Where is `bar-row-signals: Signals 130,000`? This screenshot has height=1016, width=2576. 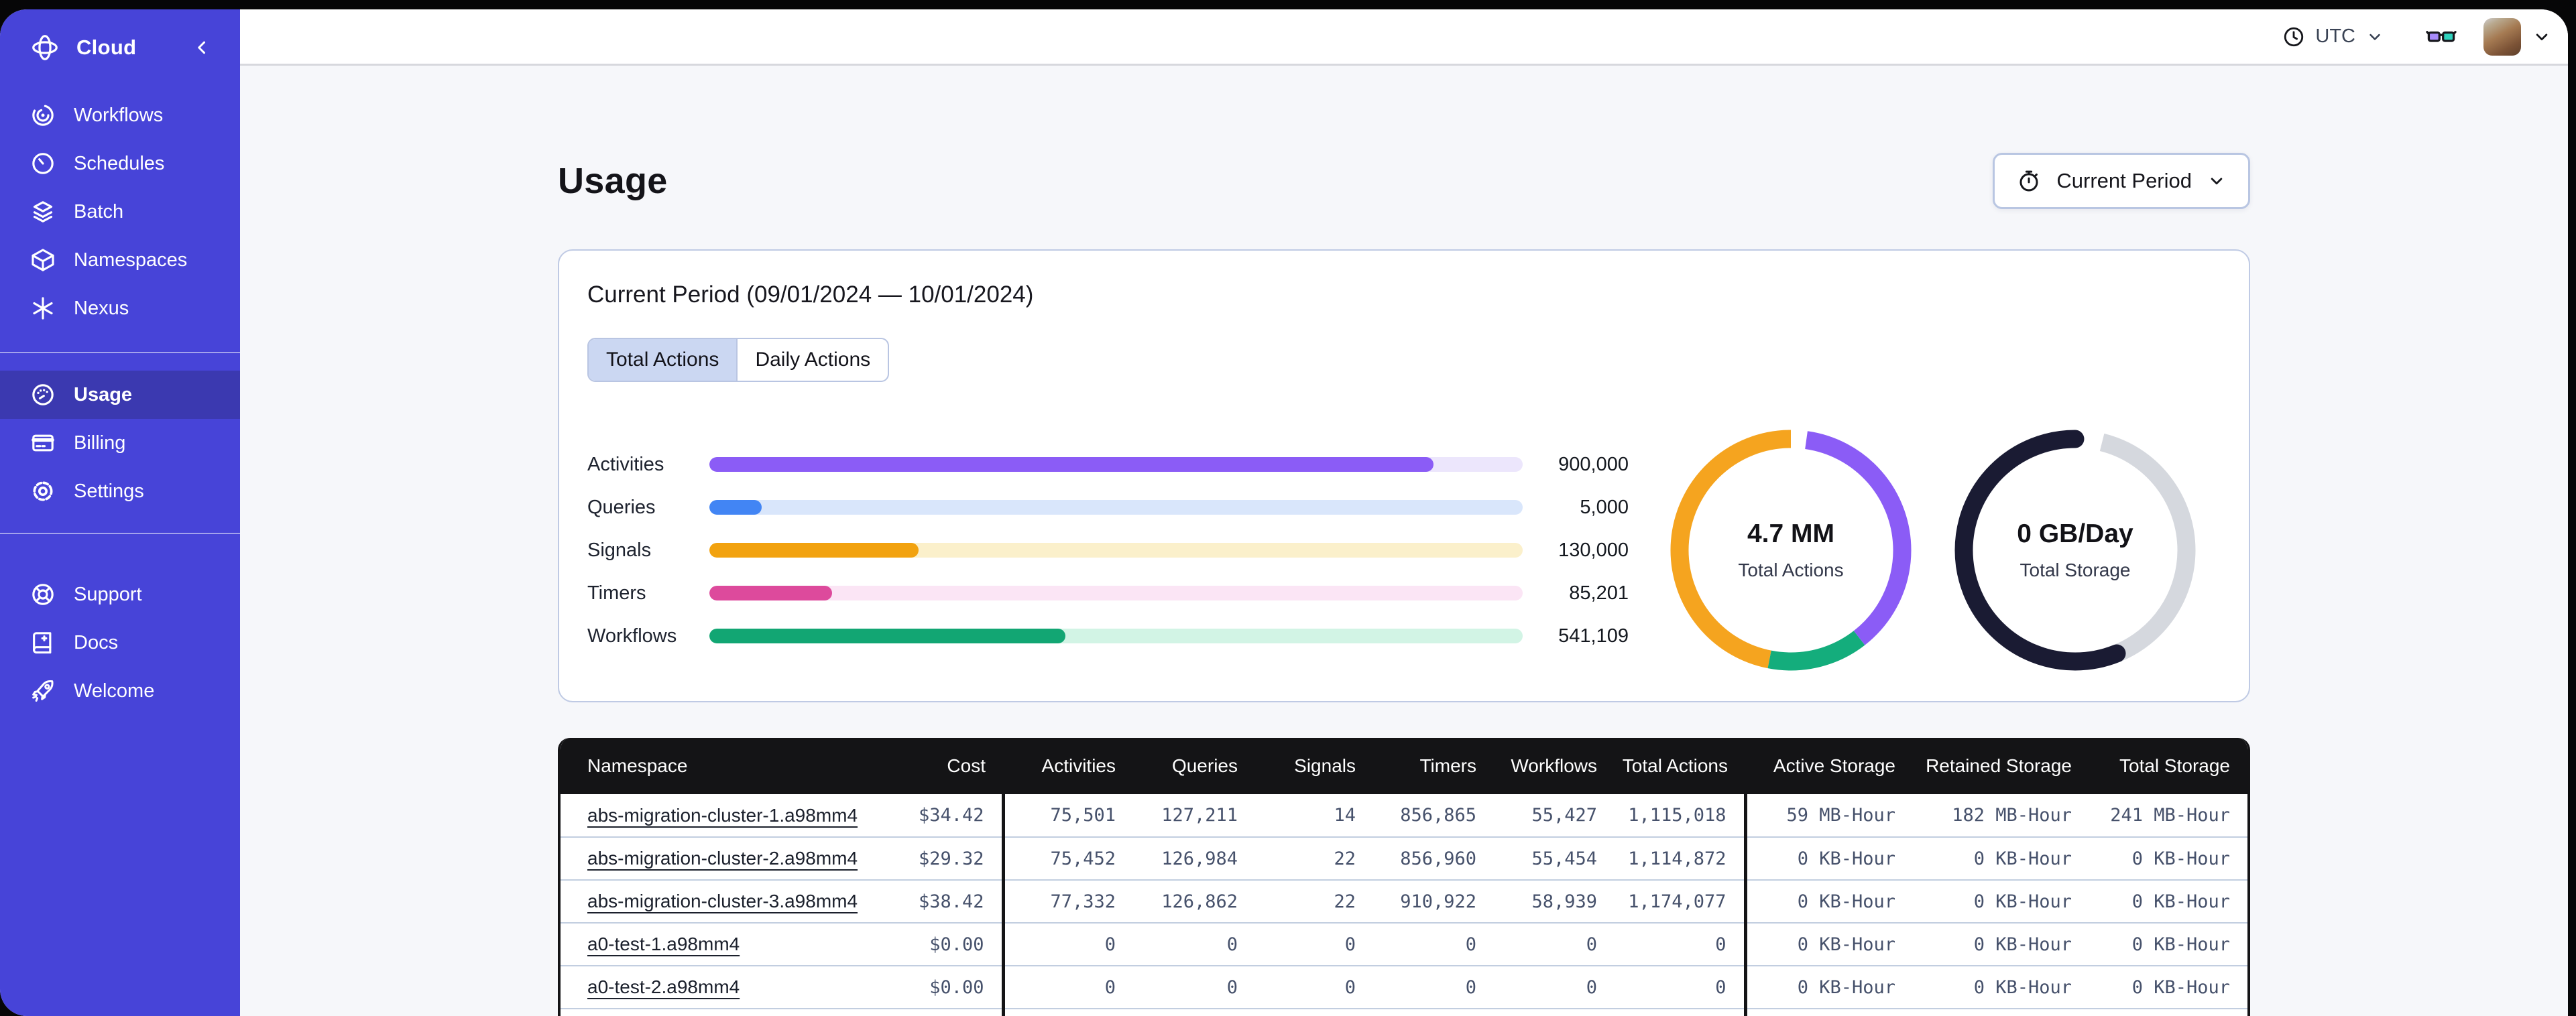 bar-row-signals: Signals 130,000 is located at coordinates (1108, 550).